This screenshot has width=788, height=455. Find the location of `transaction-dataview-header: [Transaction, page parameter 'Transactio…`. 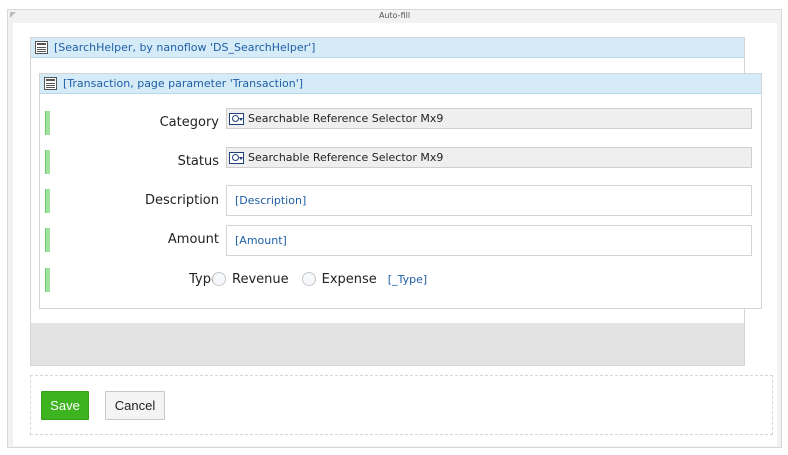

transaction-dataview-header: [Transaction, page parameter 'Transactio… is located at coordinates (400, 84).